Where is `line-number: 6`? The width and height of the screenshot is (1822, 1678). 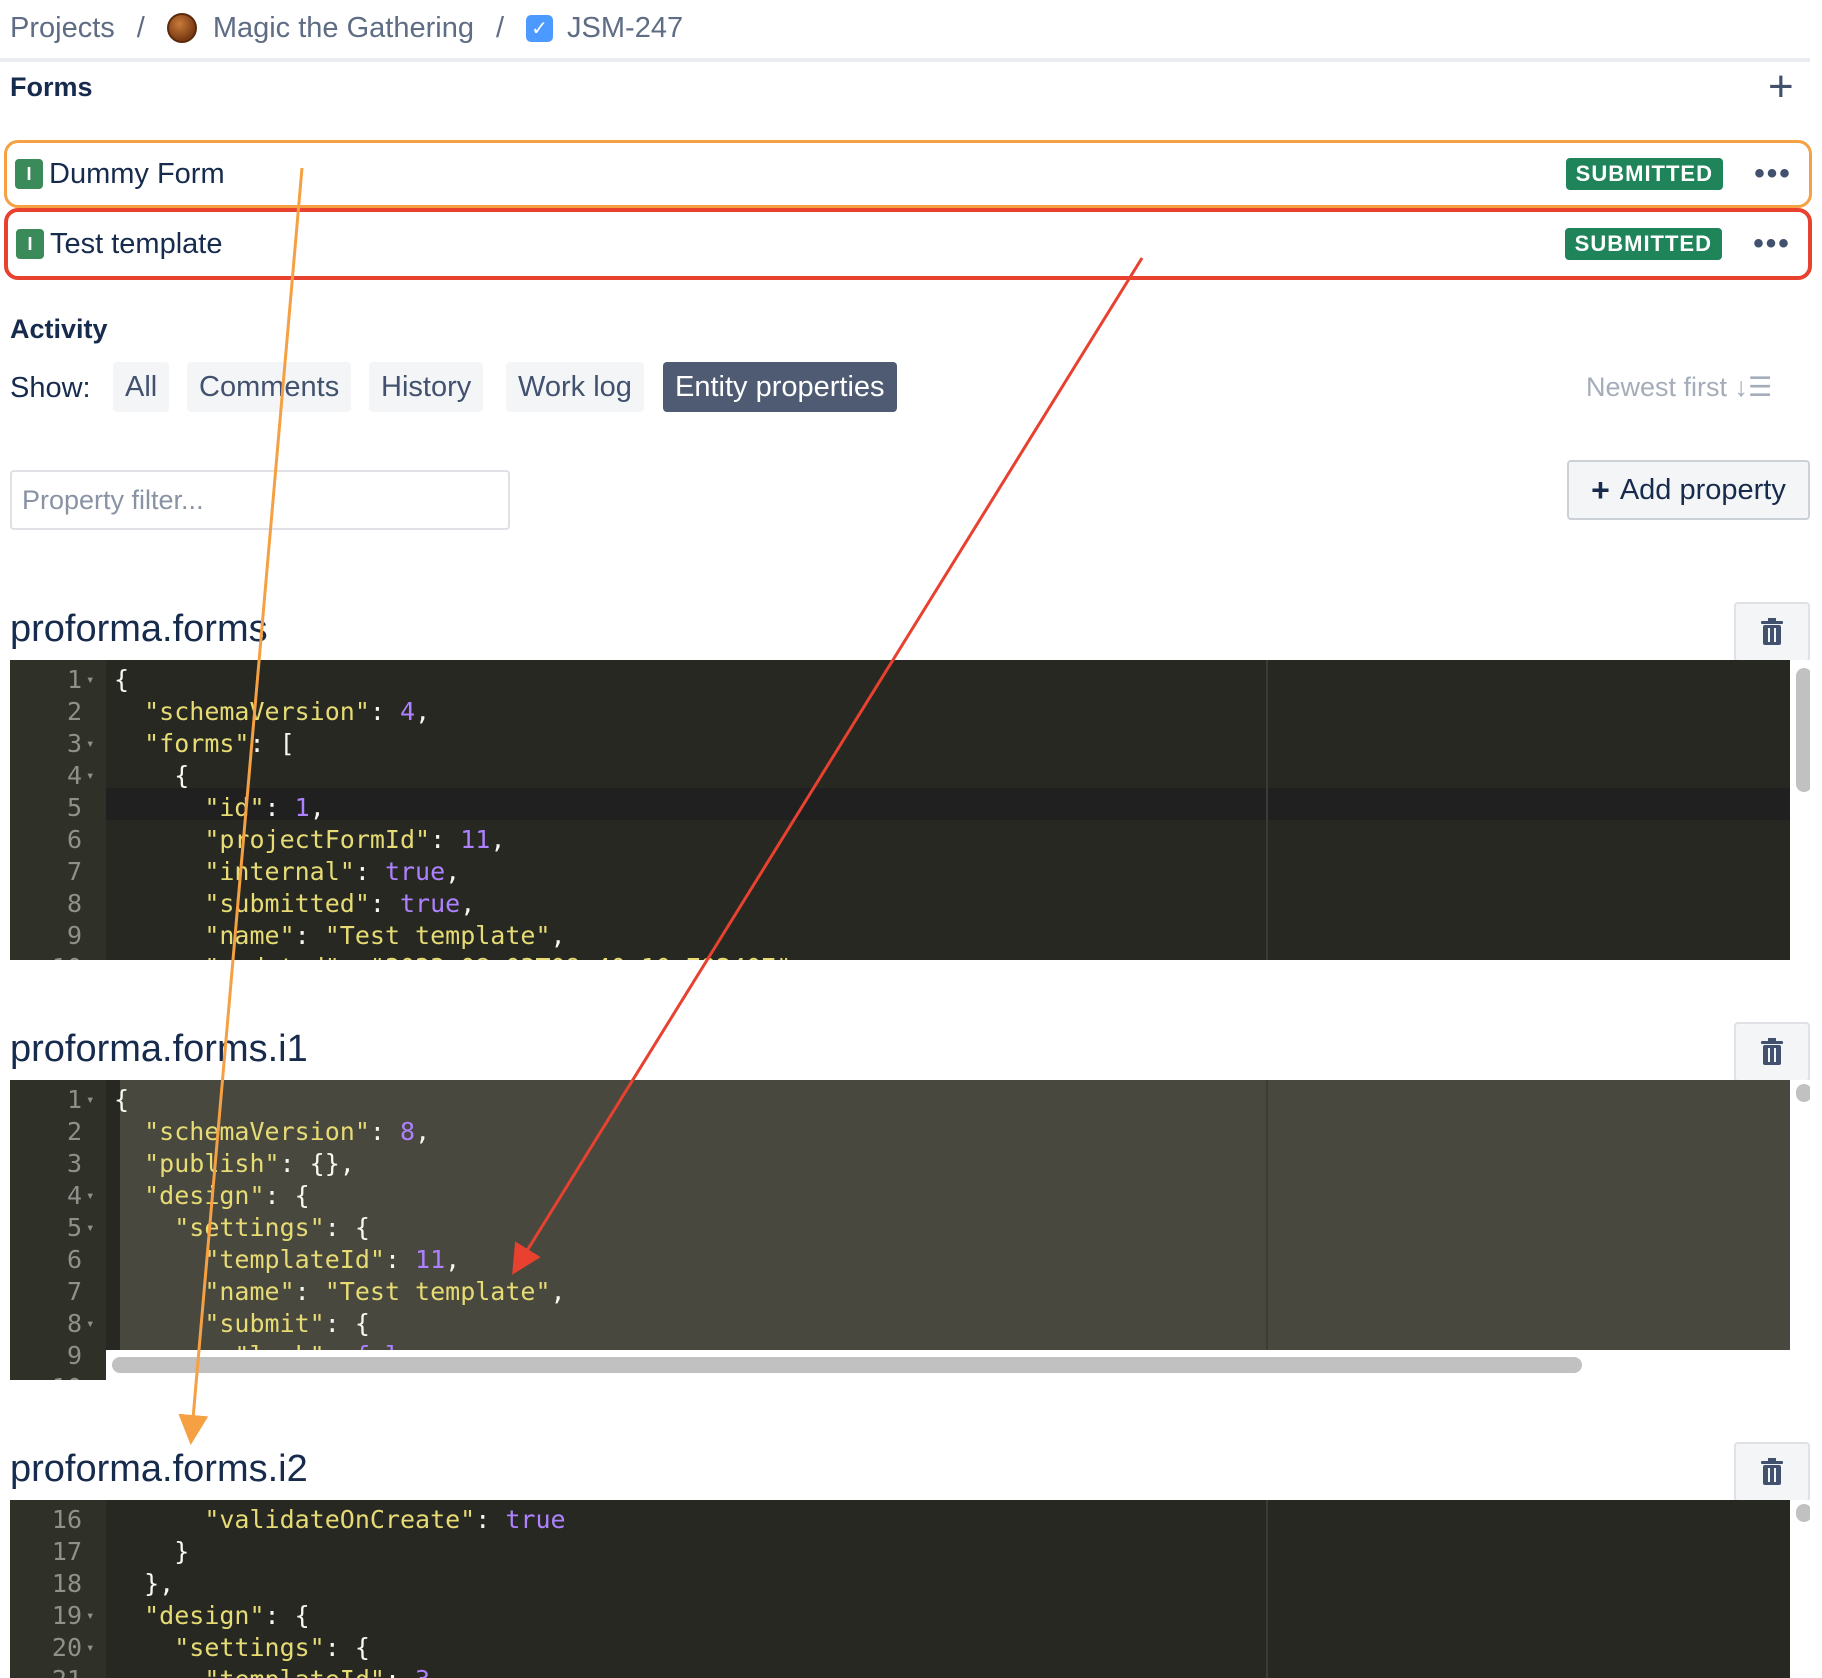 line-number: 6 is located at coordinates (74, 839).